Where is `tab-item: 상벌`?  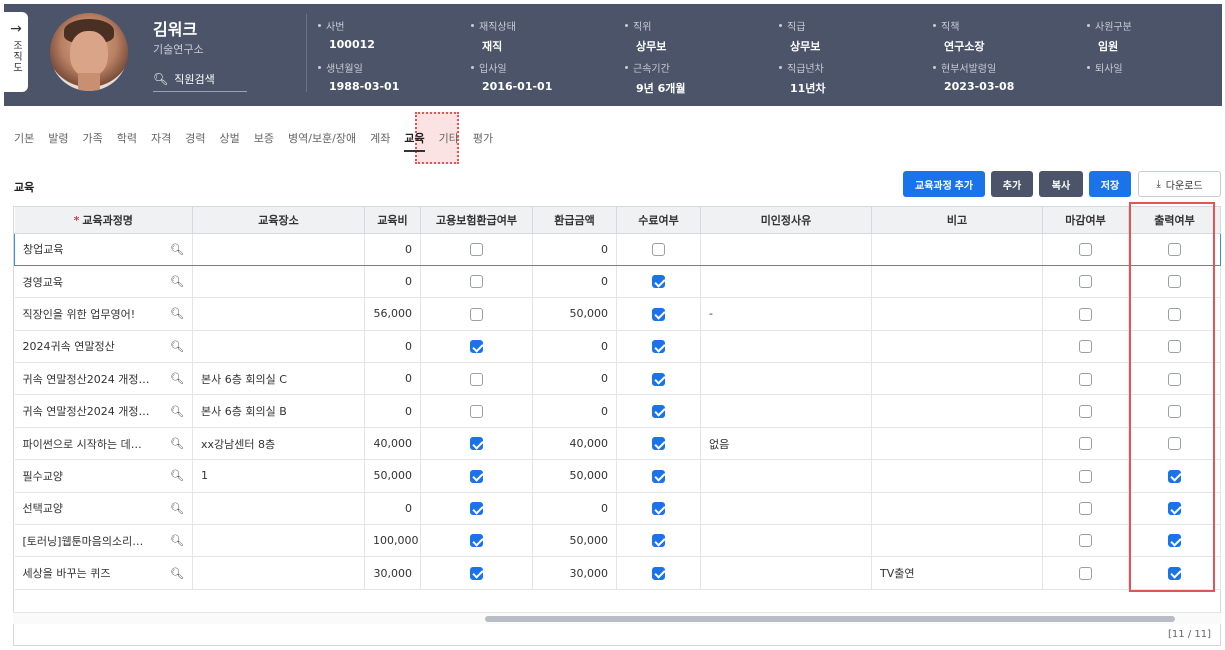
tab-item: 상벌 is located at coordinates (230, 139).